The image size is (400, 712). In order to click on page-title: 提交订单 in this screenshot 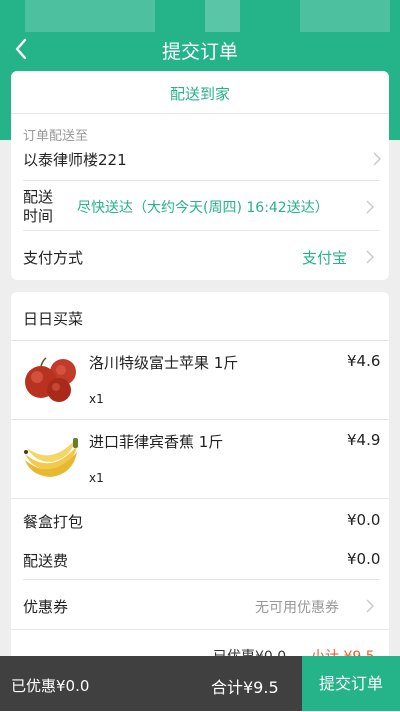, I will do `click(199, 52)`.